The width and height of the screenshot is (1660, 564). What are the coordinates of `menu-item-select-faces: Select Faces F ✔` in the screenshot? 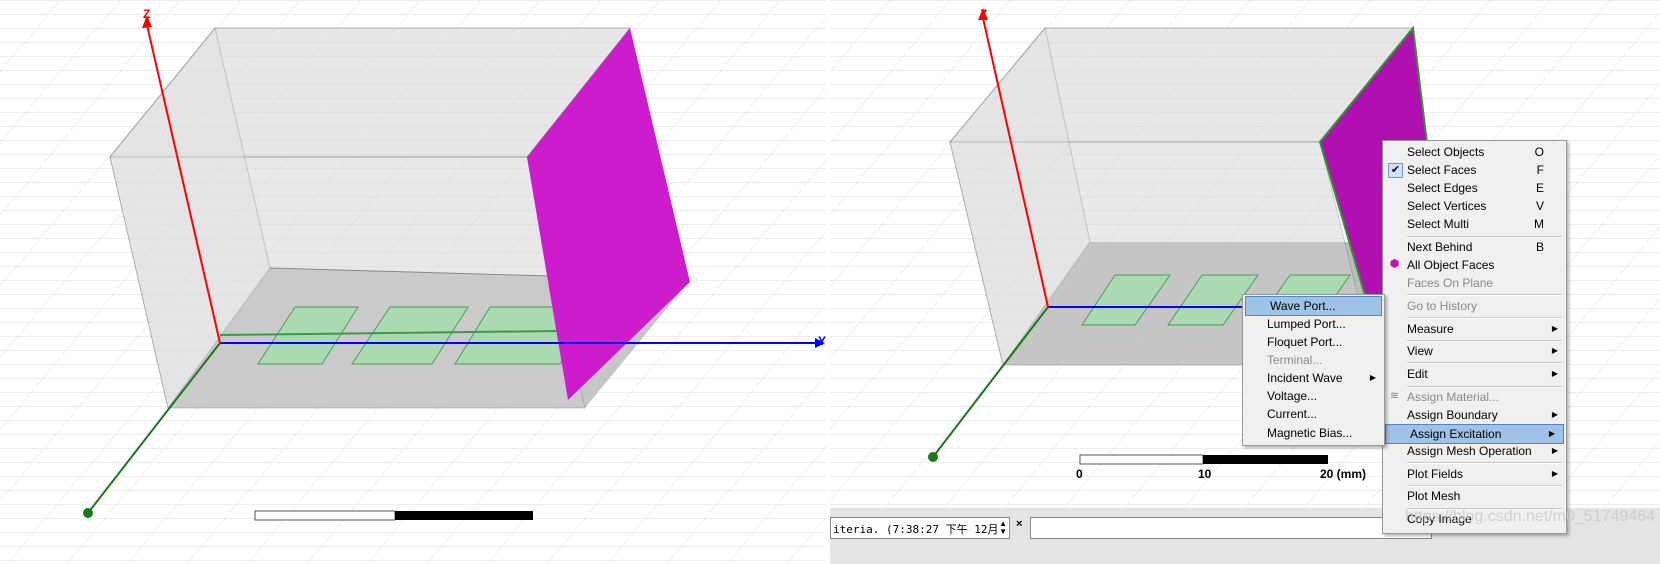 It's located at (1474, 170).